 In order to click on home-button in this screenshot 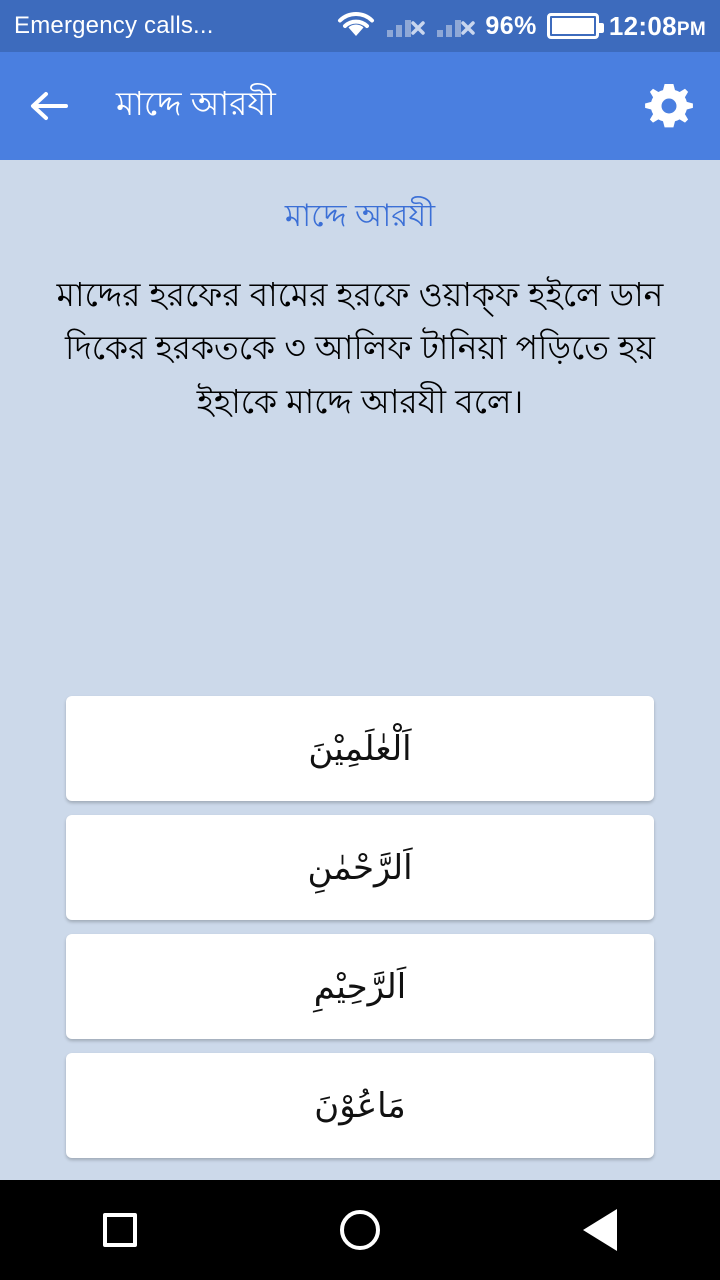, I will do `click(360, 1230)`.